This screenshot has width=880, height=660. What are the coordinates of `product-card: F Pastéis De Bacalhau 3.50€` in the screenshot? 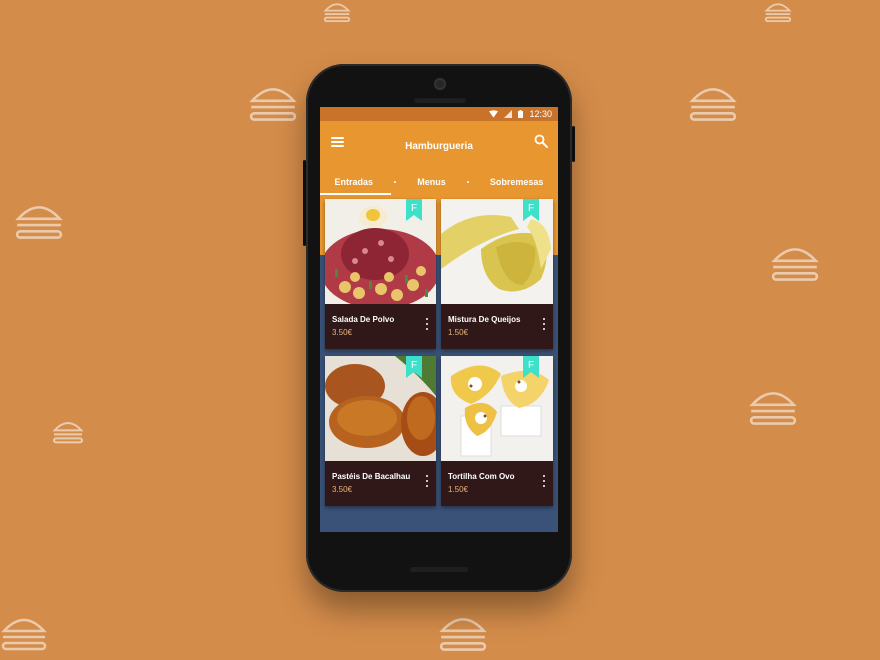 It's located at (380, 431).